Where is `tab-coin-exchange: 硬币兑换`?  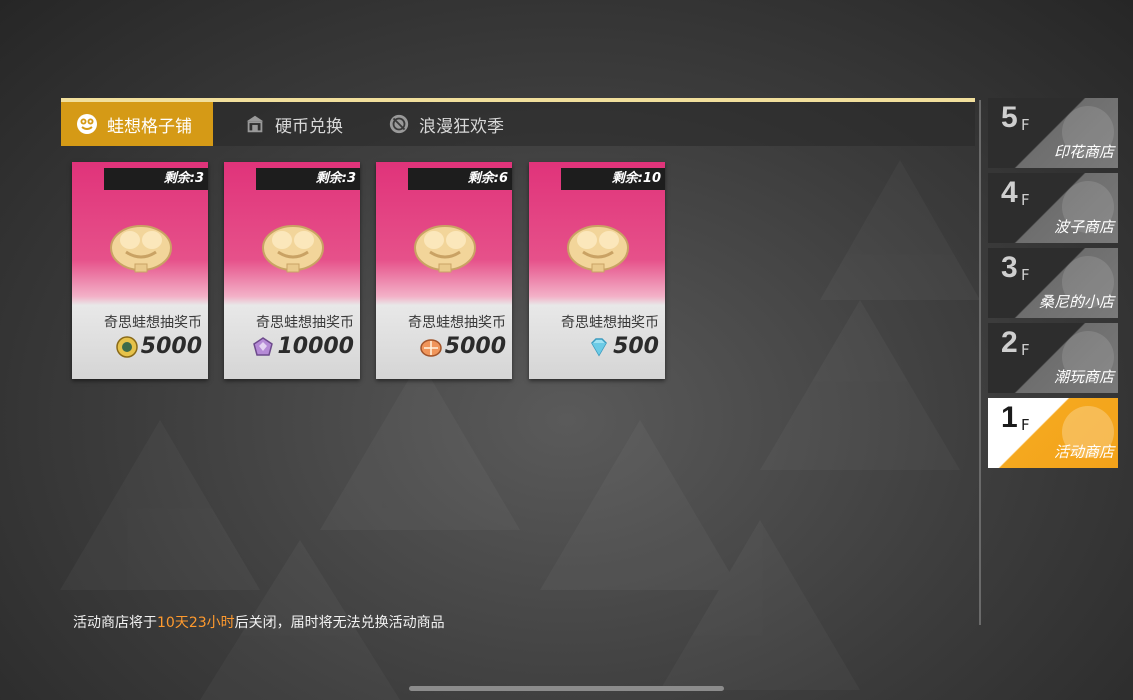 tab-coin-exchange: 硬币兑换 is located at coordinates (293, 124).